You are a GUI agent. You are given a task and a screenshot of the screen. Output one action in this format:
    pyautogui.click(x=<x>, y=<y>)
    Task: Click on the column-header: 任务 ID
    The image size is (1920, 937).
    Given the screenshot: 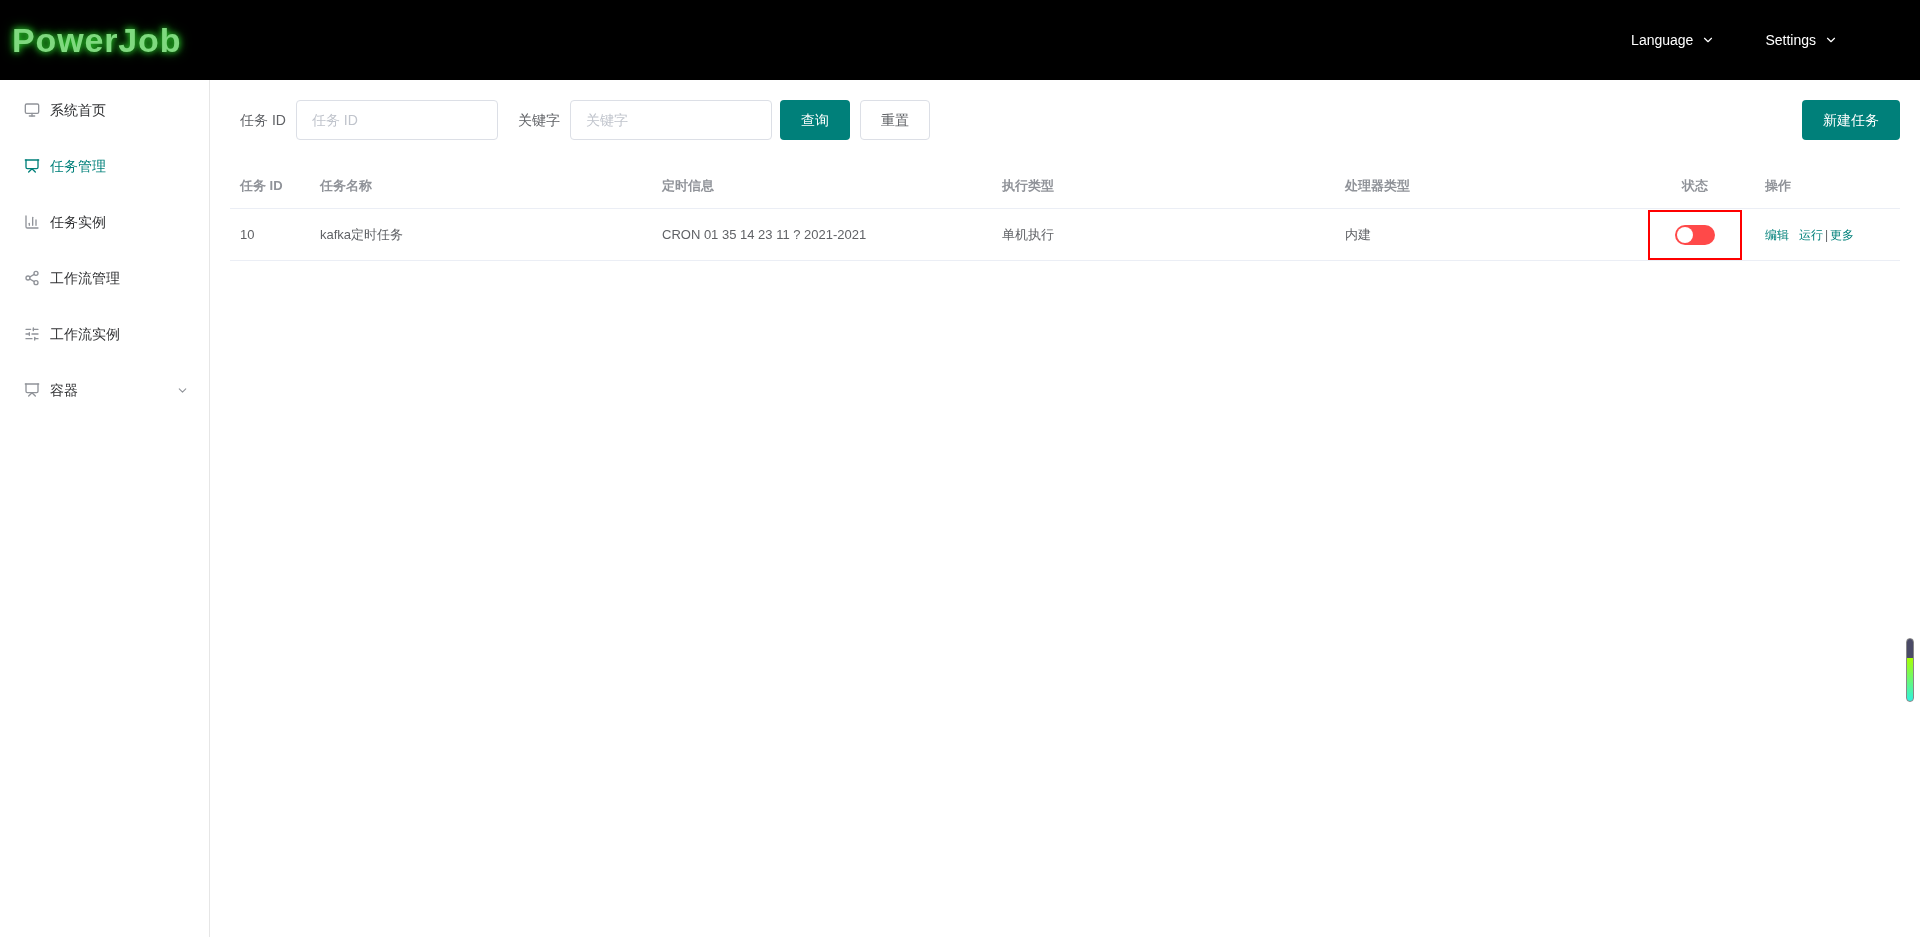 What is the action you would take?
    pyautogui.click(x=261, y=186)
    